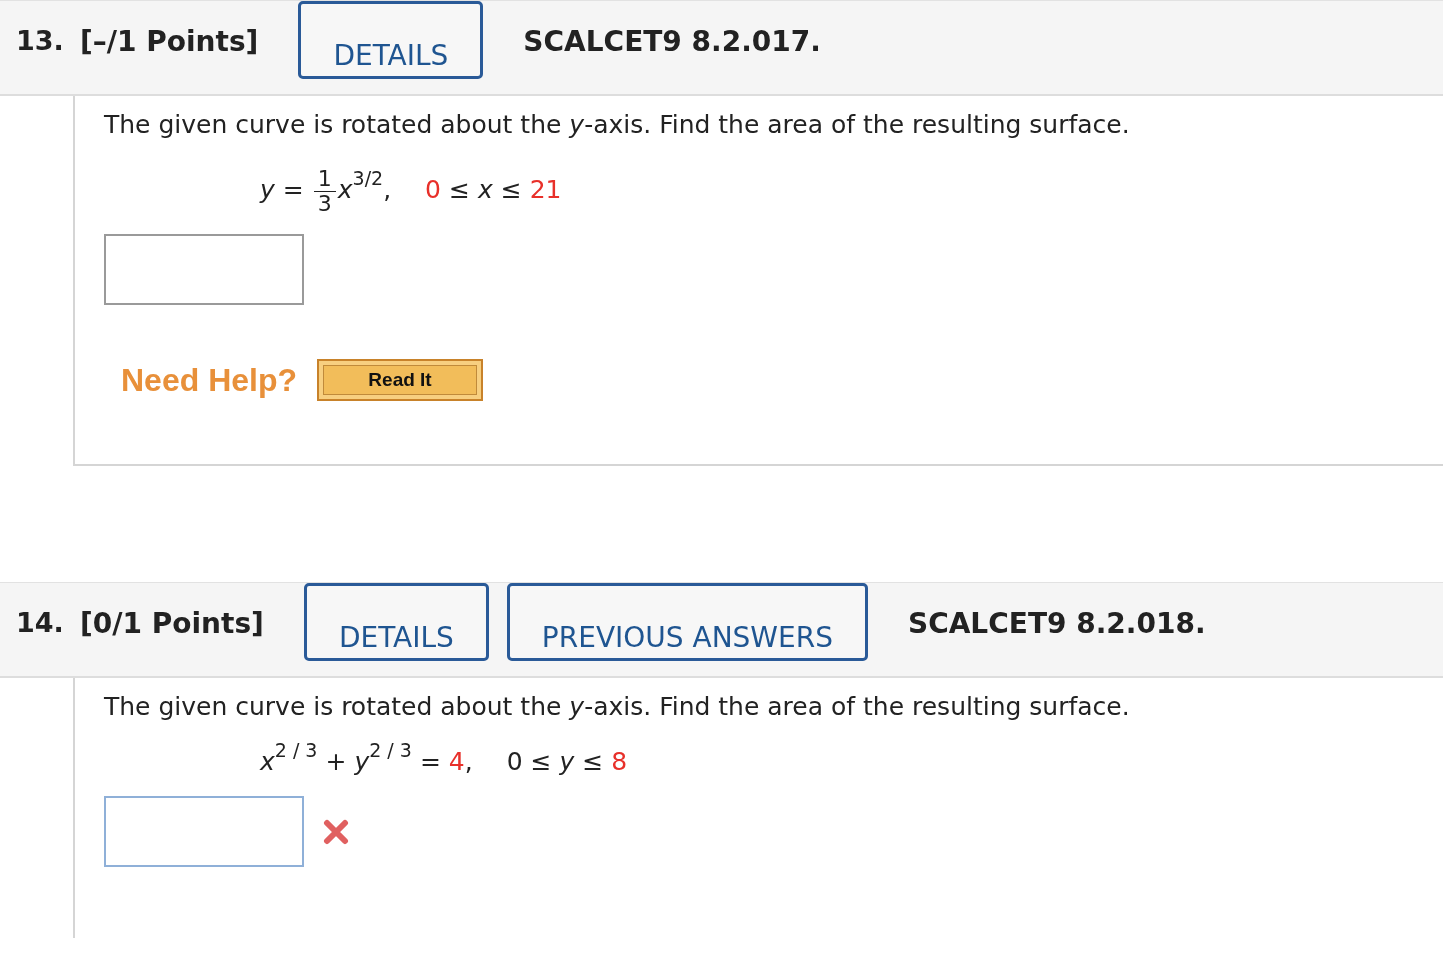  I want to click on question-number: 13., so click(39, 40).